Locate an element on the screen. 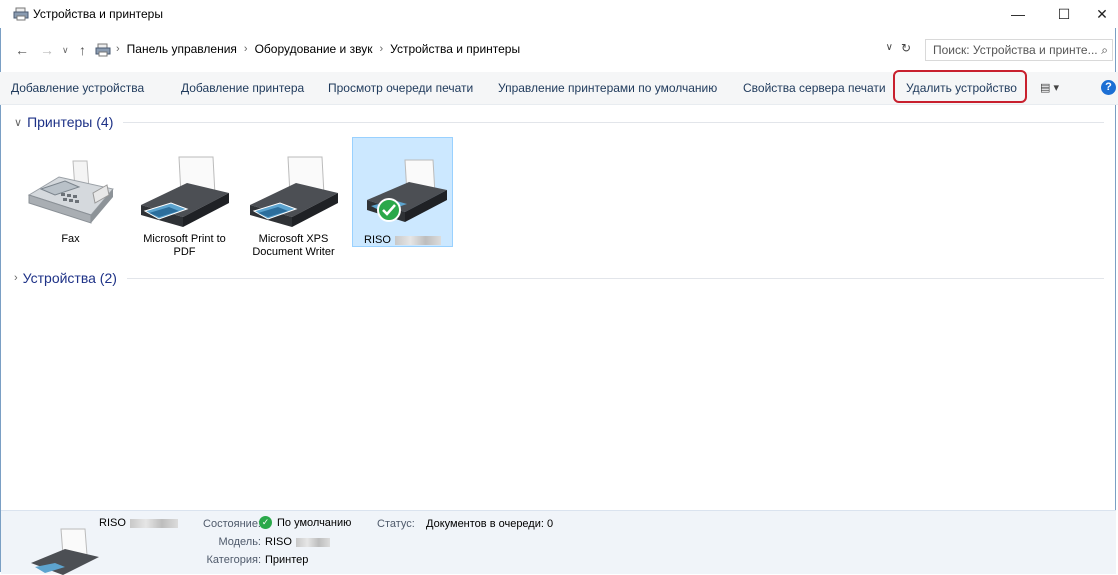 This screenshot has height=575, width=1118. control-panel-icon is located at coordinates (103, 50).